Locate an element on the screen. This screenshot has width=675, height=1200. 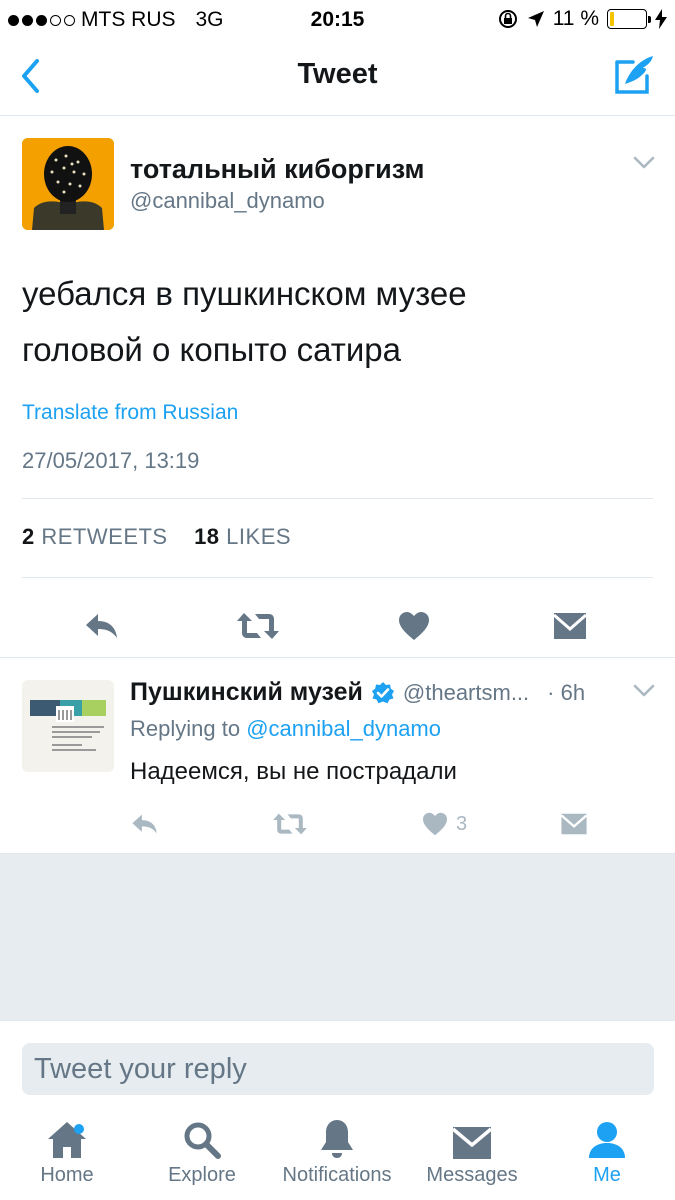
charging-bolt-icon is located at coordinates (661, 19).